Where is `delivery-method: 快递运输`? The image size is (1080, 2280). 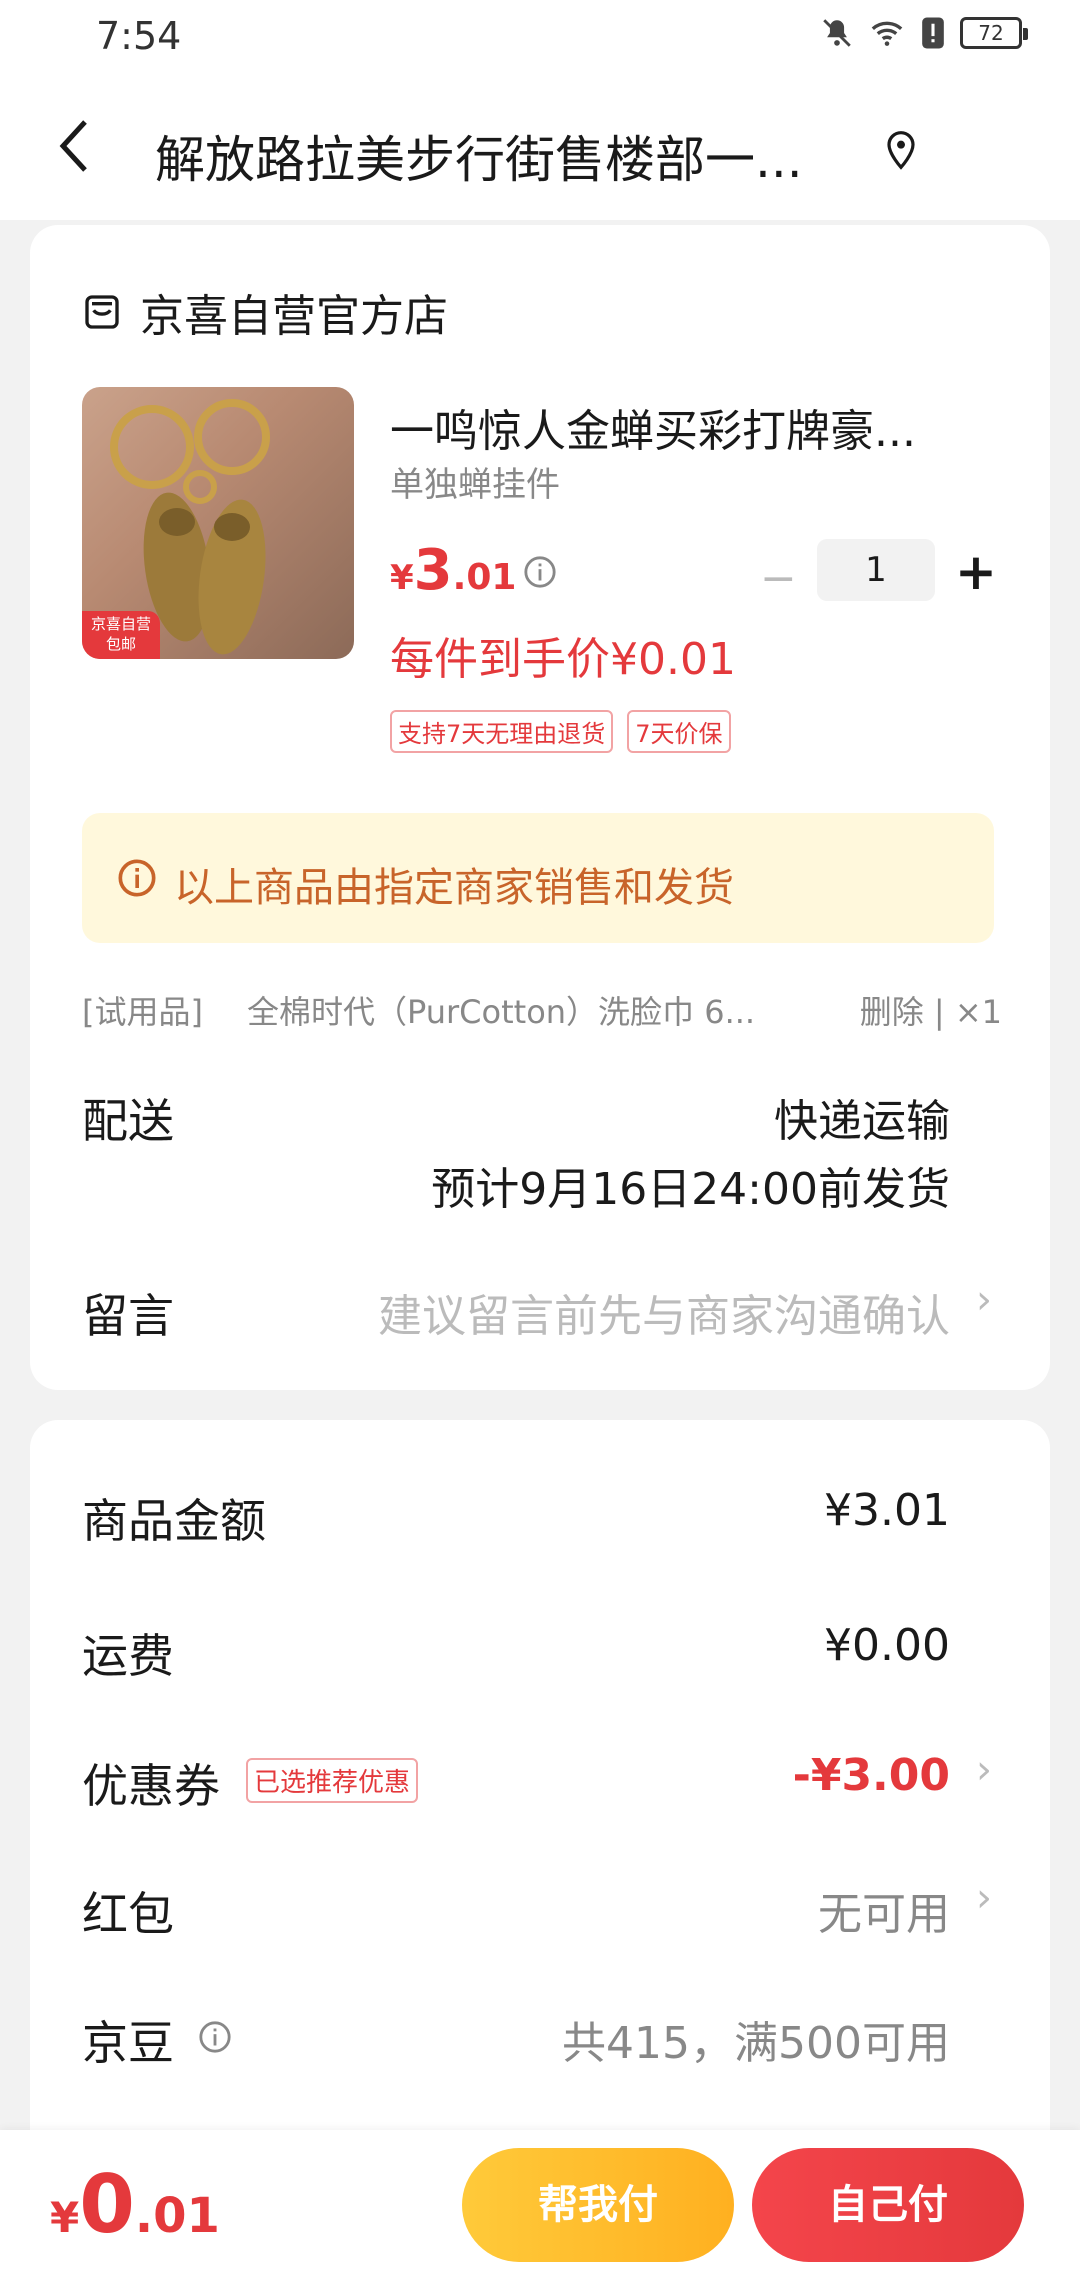
delivery-method: 快递运输 is located at coordinates (862, 1121).